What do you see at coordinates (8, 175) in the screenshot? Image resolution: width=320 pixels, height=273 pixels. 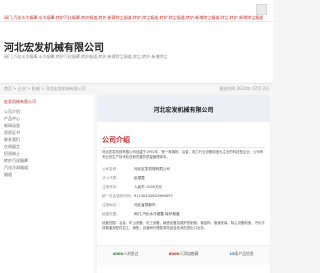 I see `sidebar-item: 烟道` at bounding box center [8, 175].